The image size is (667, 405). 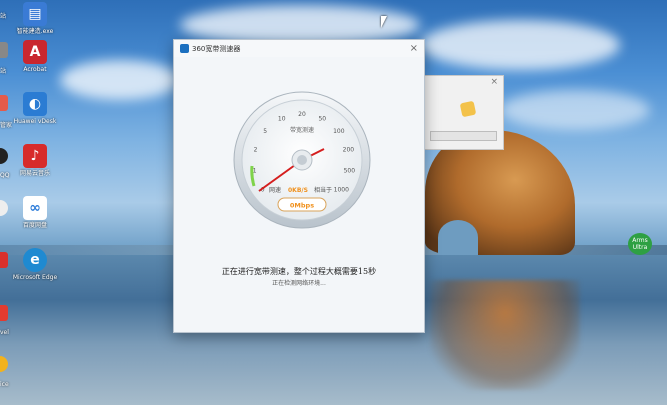 I want to click on gauge-tick-label: 10, so click(x=282, y=119).